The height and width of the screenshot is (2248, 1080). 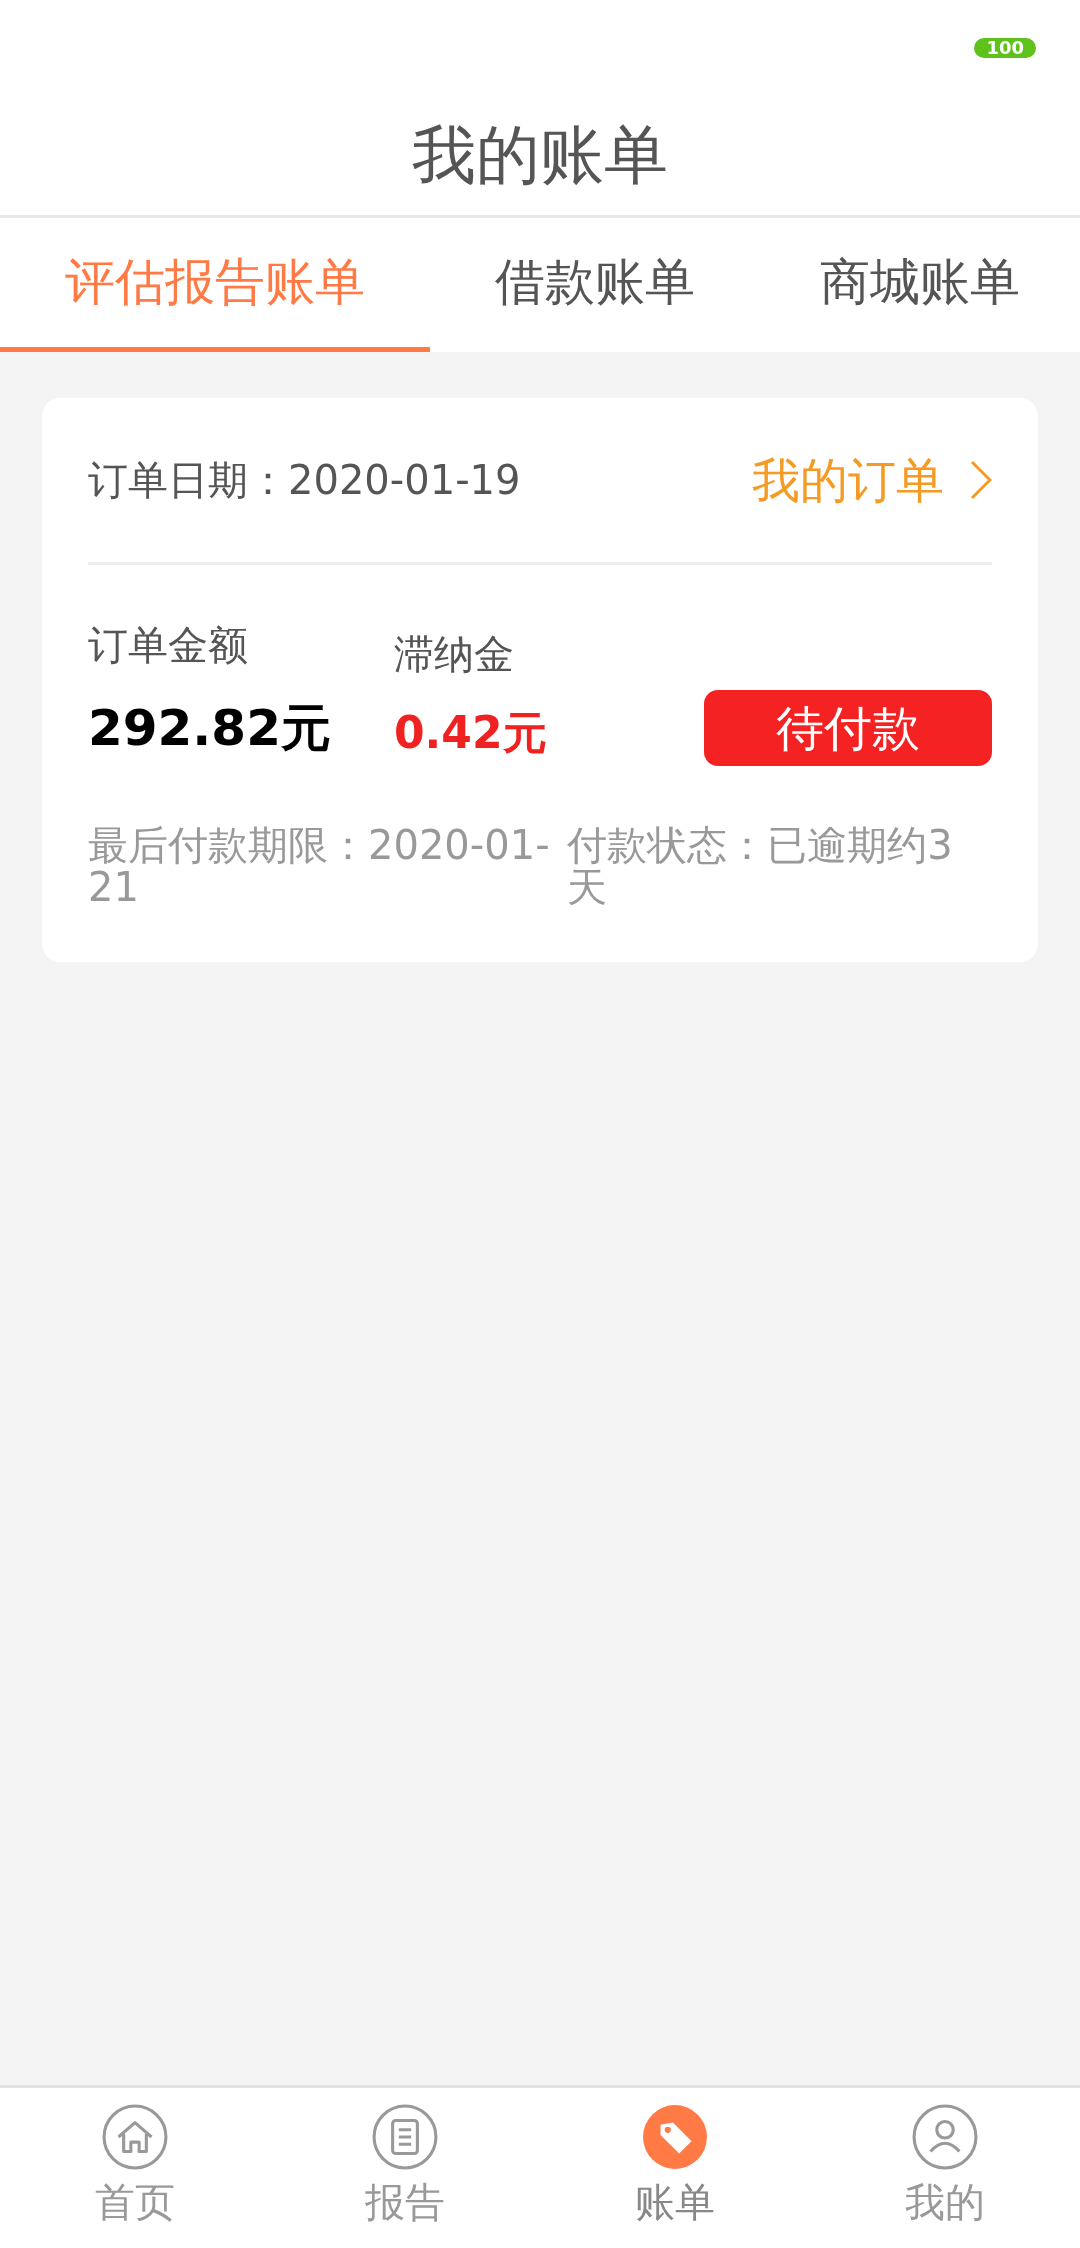 I want to click on chevron-icon, so click(x=981, y=480).